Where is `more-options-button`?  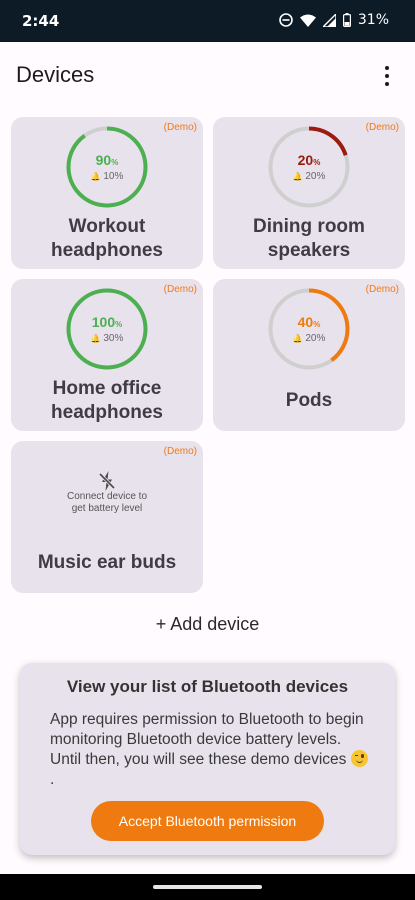
more-options-button is located at coordinates (387, 76).